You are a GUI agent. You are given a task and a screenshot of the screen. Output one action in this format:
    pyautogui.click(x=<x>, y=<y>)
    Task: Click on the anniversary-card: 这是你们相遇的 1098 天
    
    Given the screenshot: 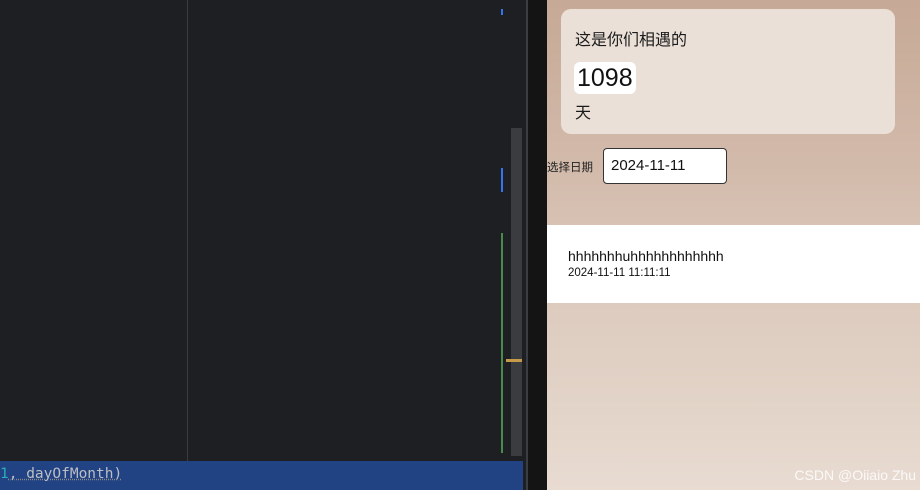 What is the action you would take?
    pyautogui.click(x=728, y=71)
    